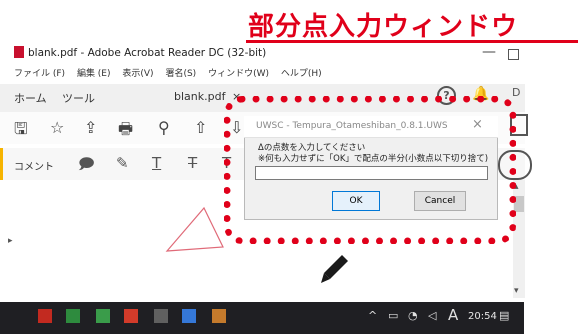 Image resolution: width=583 pixels, height=334 pixels. Describe the element at coordinates (504, 315) in the screenshot. I see `notification-icon: ▤` at that location.